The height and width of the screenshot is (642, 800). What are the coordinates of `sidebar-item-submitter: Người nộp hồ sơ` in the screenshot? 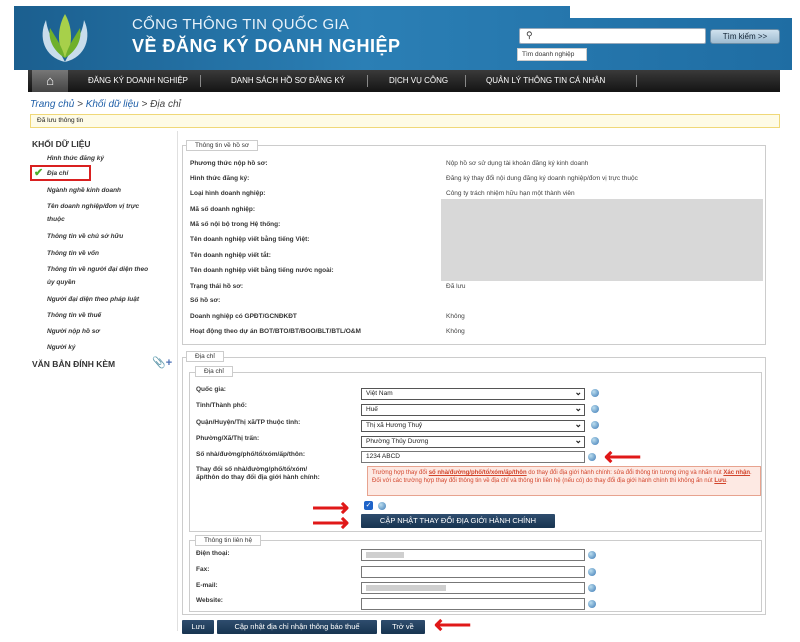 It's located at (73, 331).